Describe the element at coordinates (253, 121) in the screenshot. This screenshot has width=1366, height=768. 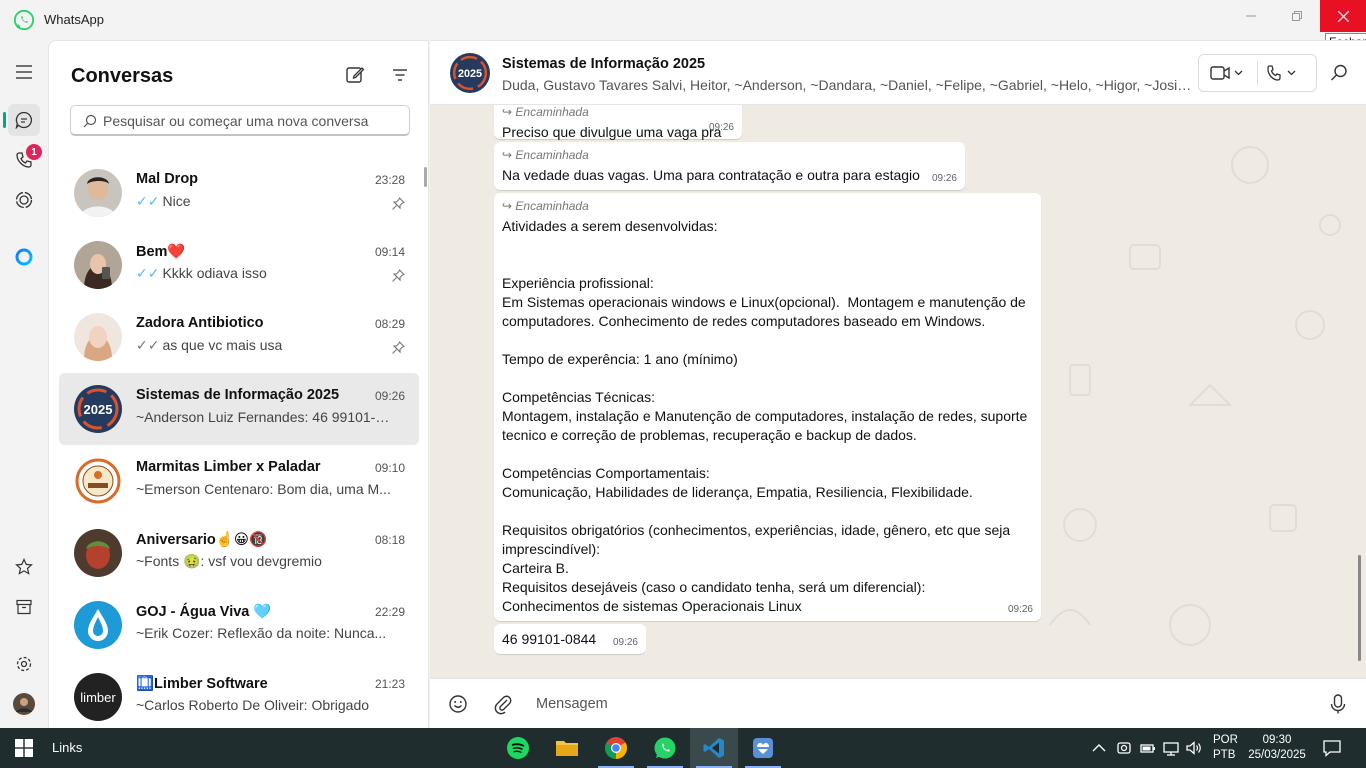
I see `search-input` at that location.